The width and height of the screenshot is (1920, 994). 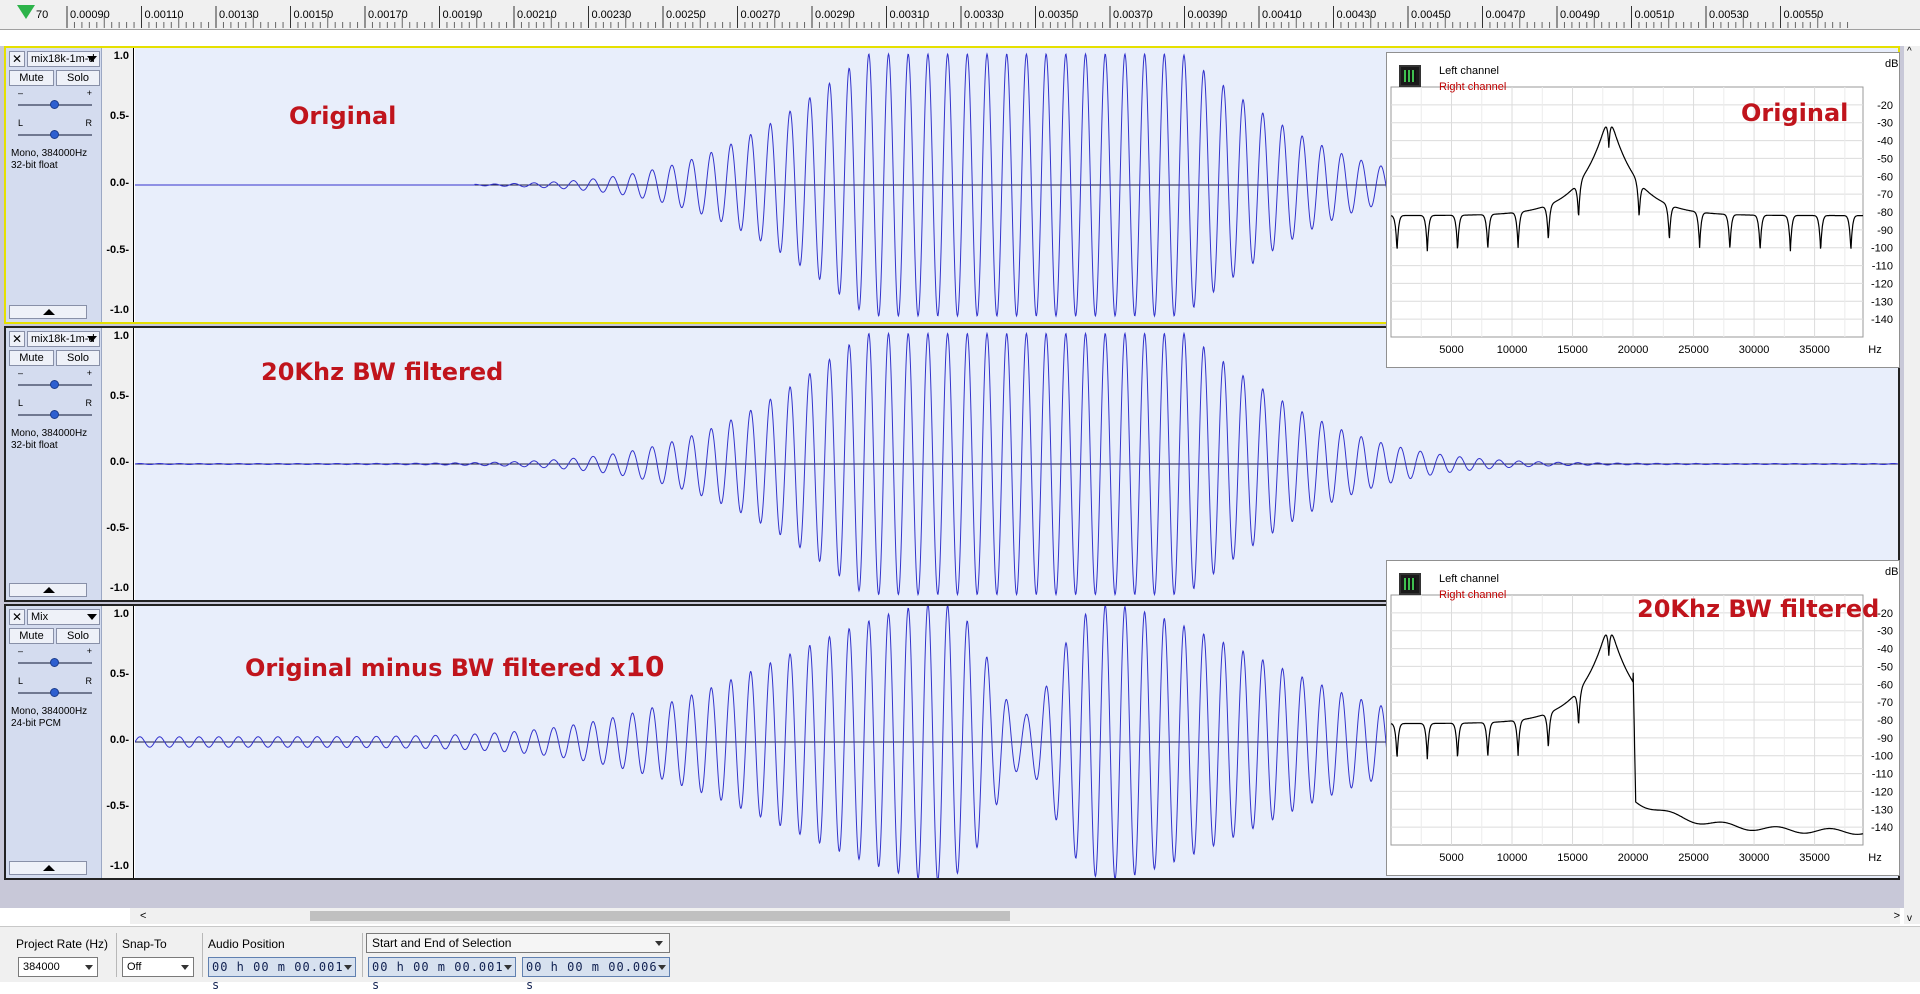 I want to click on ruler-tick-label: 0.00270, so click(x=760, y=15).